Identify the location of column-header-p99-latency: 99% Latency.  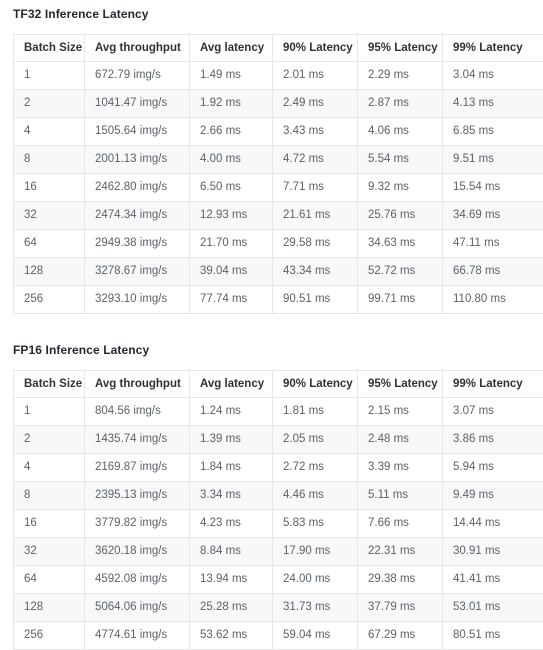
(493, 48).